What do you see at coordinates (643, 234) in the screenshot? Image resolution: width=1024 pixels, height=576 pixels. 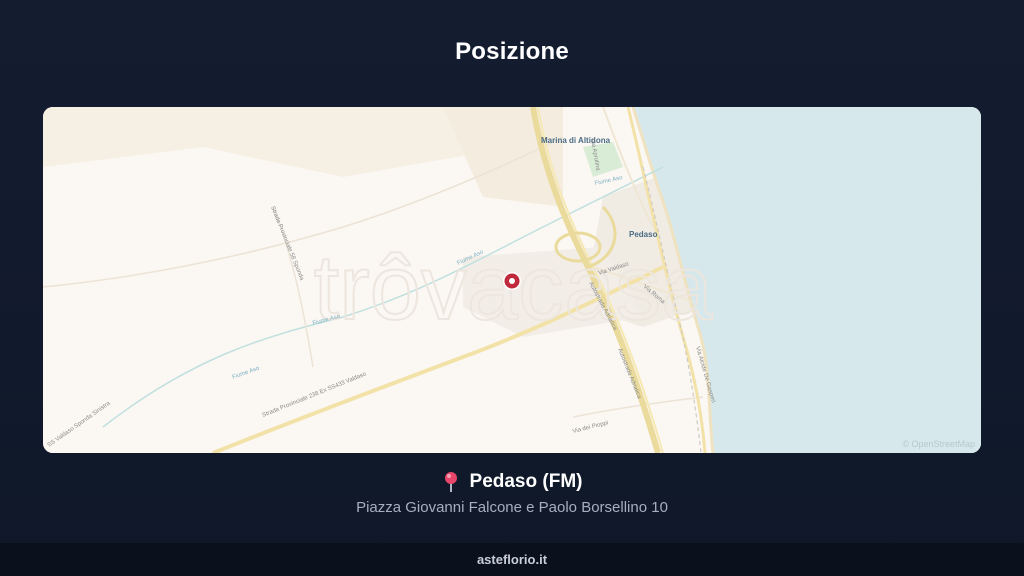 I see `map-label-pedaso: Pedaso` at bounding box center [643, 234].